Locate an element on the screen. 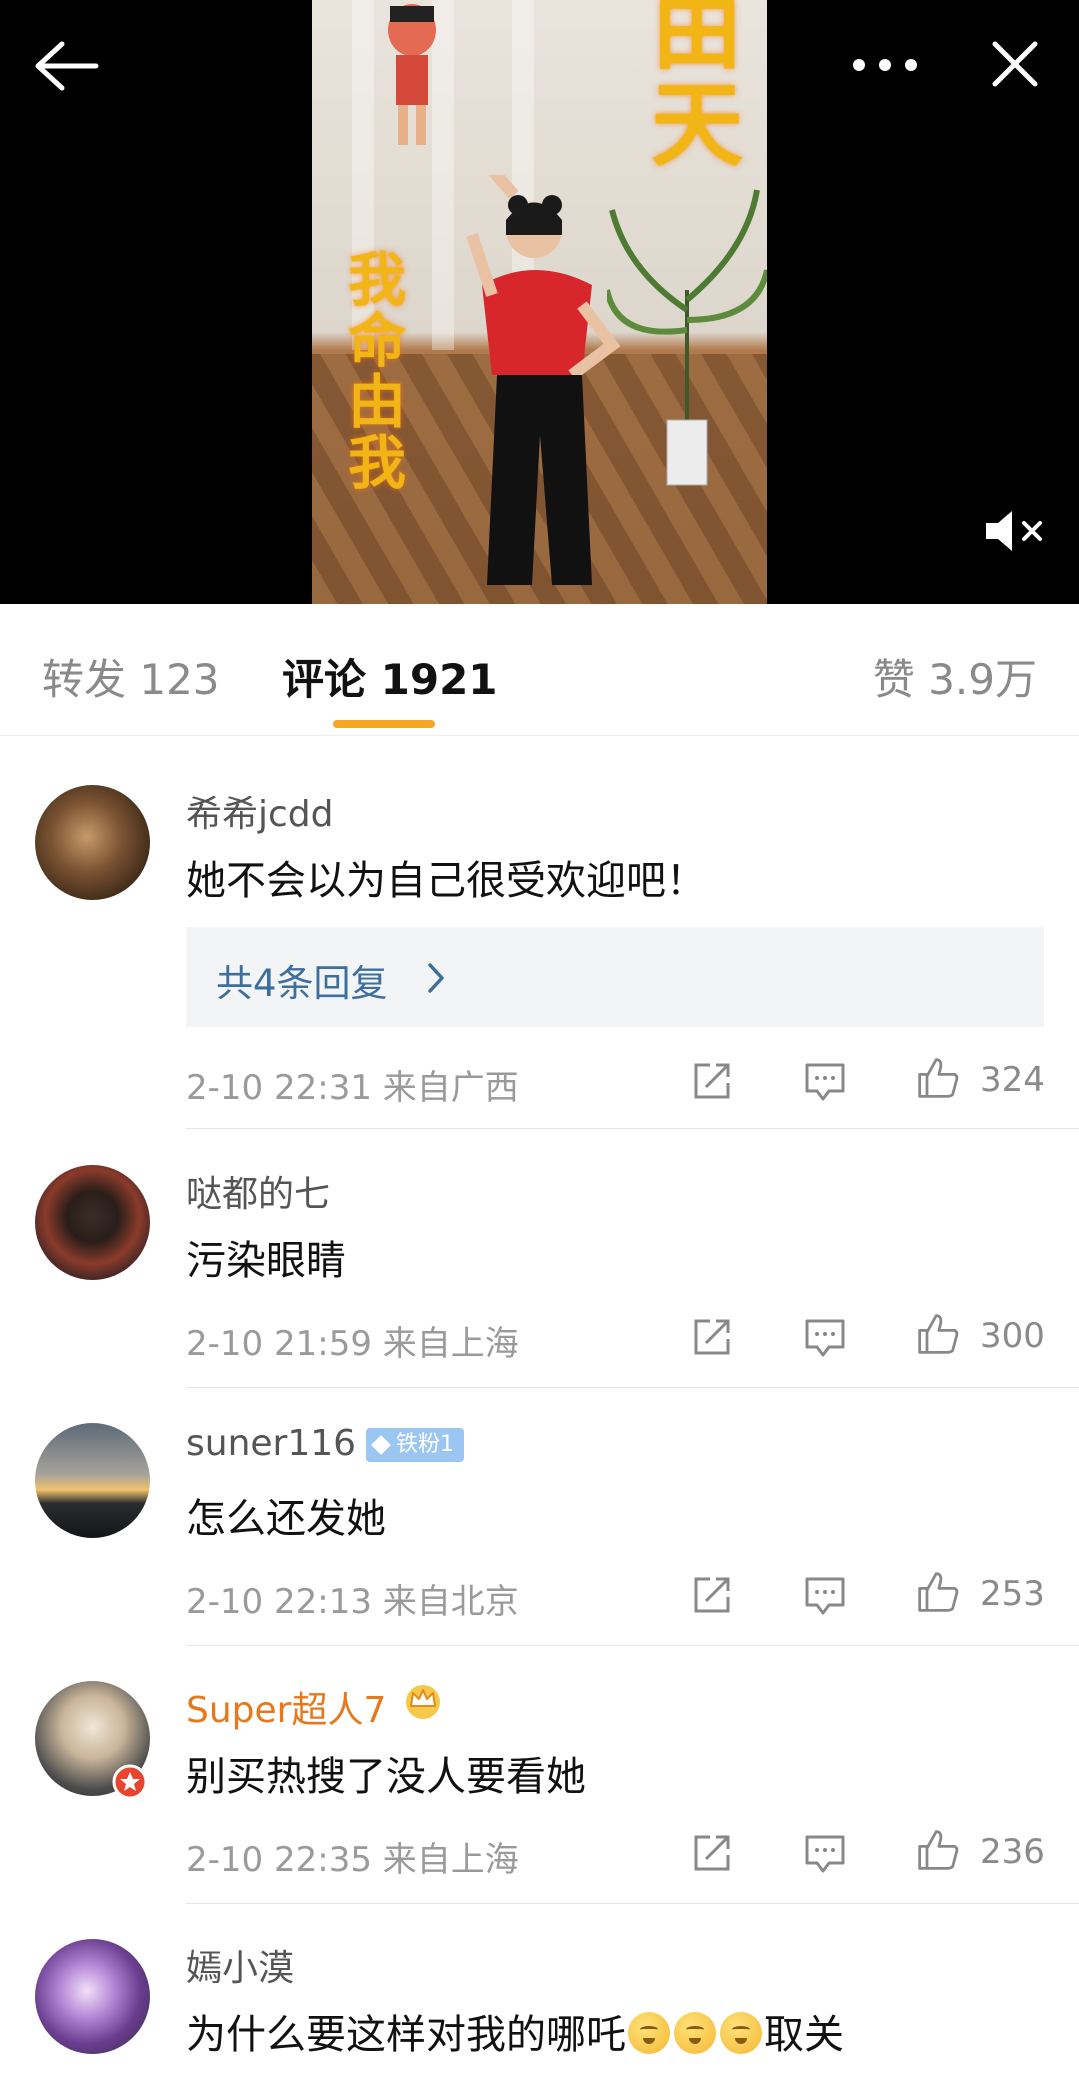 Image resolution: width=1079 pixels, height=2081 pixels. video-overlay-side-text: 我命由我 is located at coordinates (376, 371).